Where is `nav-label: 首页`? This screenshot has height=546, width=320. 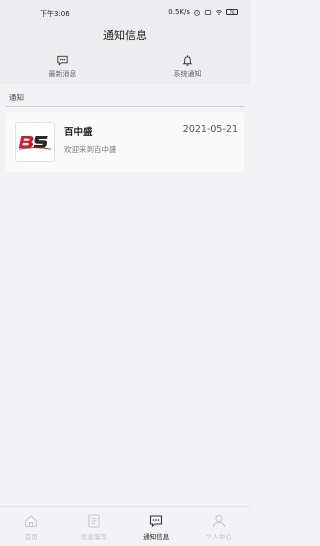 nav-label: 首页 is located at coordinates (31, 537).